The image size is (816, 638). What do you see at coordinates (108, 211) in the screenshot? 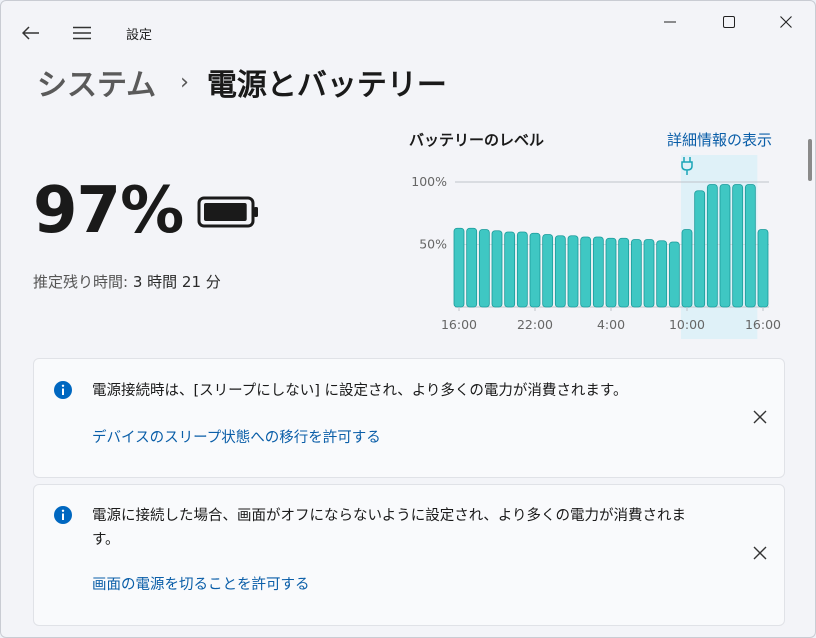
I see `battery-percentage: 97%` at bounding box center [108, 211].